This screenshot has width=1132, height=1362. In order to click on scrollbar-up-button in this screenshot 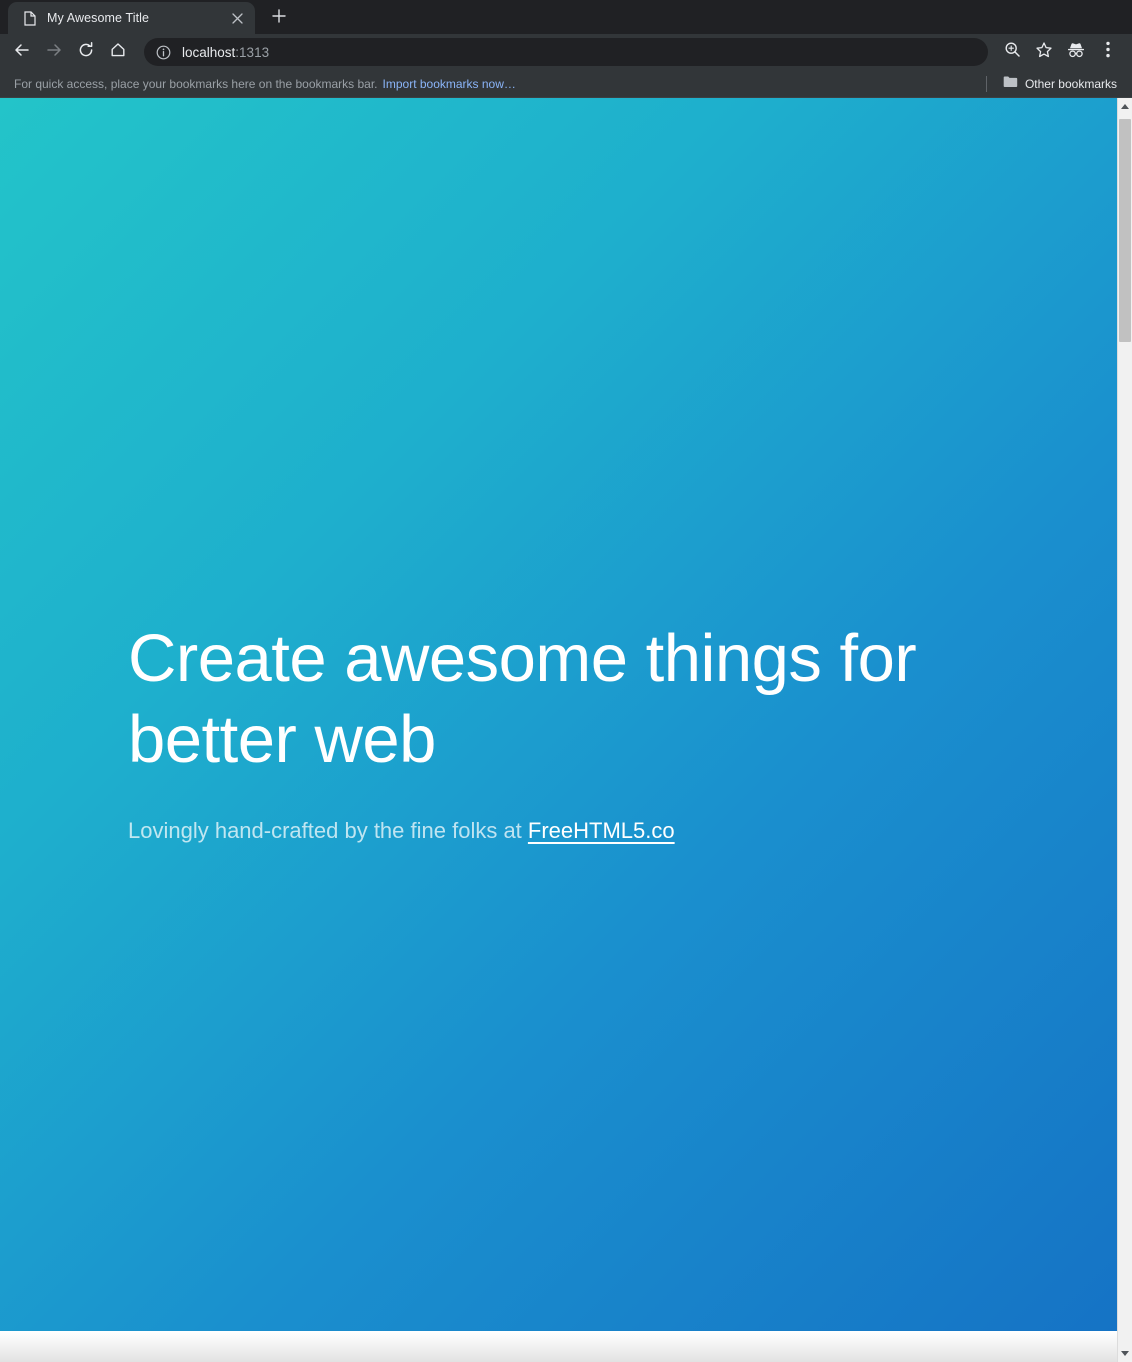, I will do `click(1125, 106)`.